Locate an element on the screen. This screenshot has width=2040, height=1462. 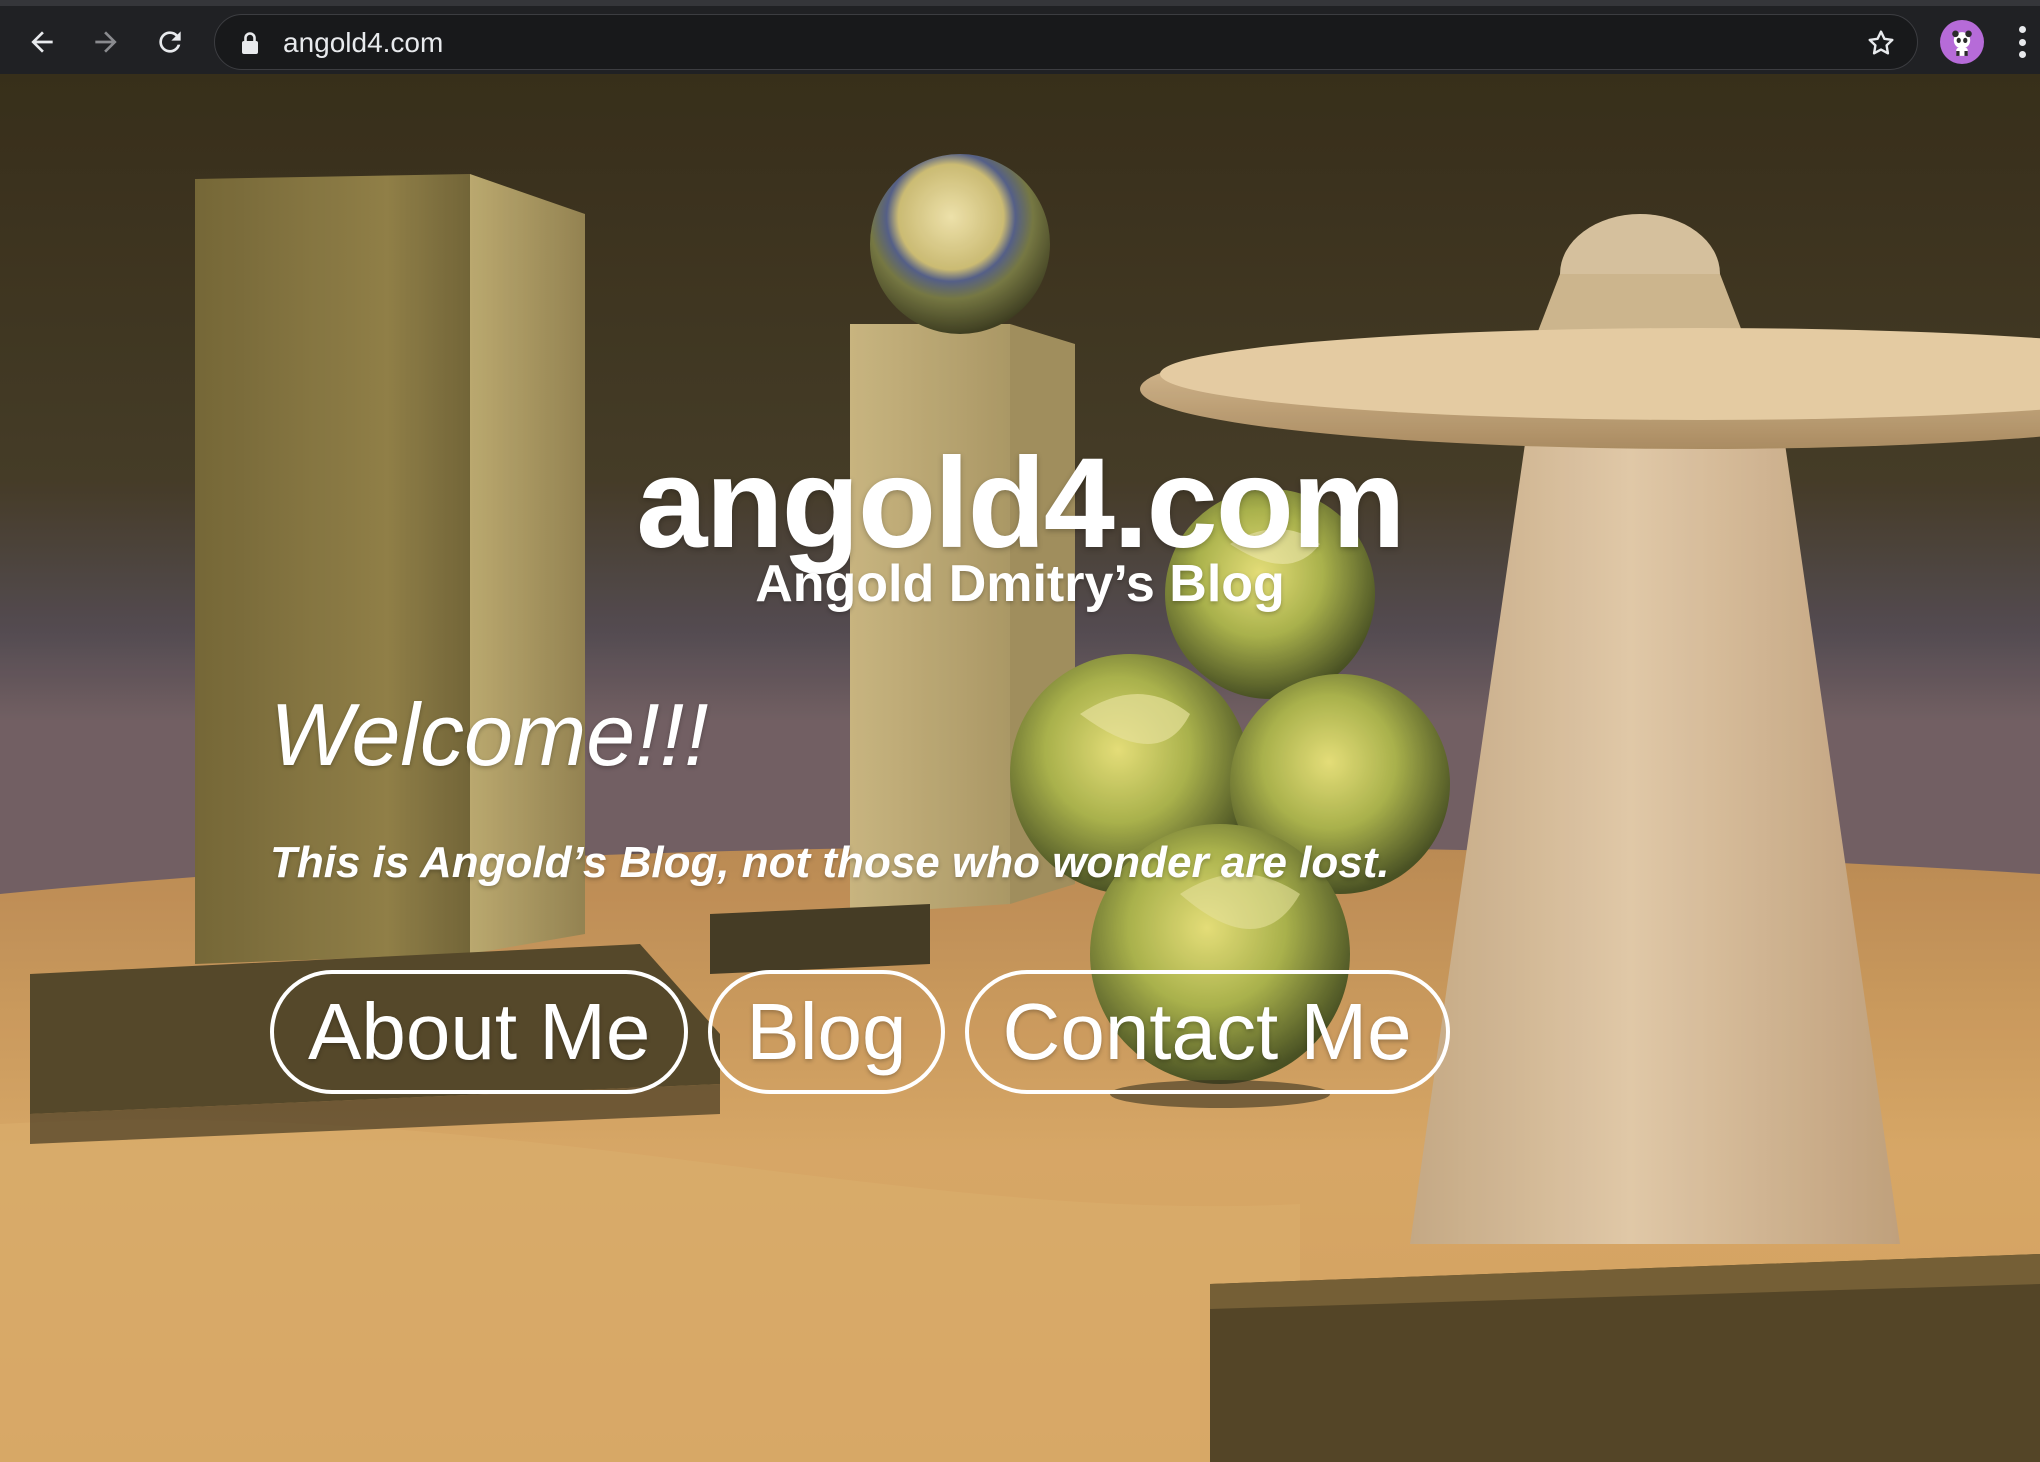
nav-links: About Me Blog Contact Me is located at coordinates (860, 1032).